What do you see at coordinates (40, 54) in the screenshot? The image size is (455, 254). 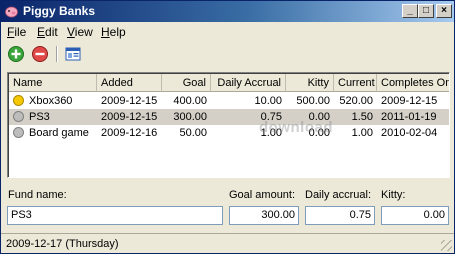 I see `remove-circle-icon` at bounding box center [40, 54].